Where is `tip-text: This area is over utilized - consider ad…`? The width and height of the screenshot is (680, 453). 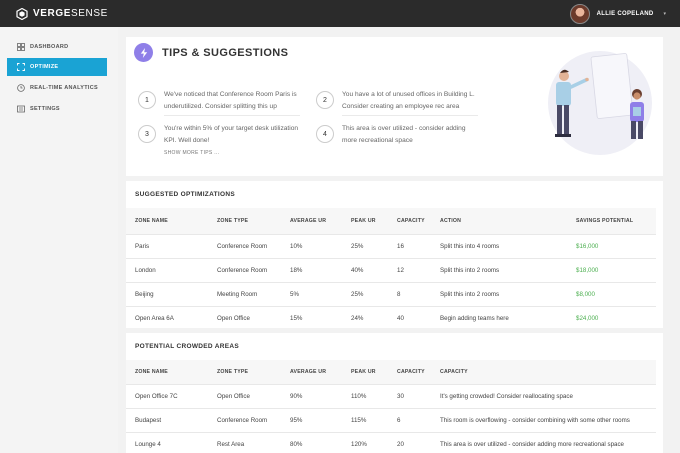 tip-text: This area is over utilized - consider ad… is located at coordinates (404, 134).